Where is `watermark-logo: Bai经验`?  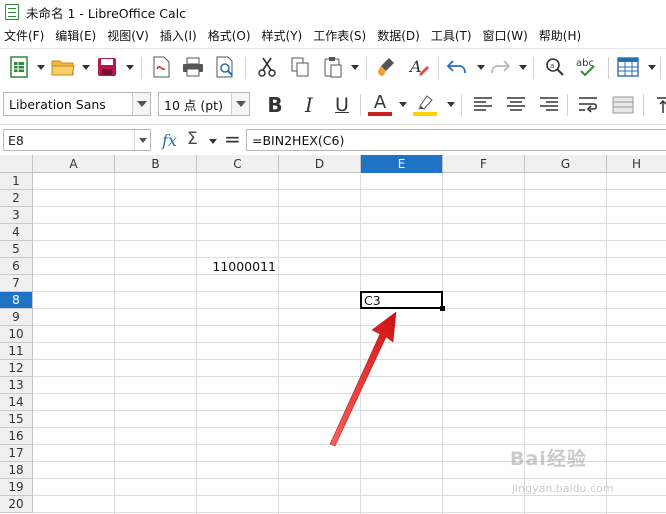 watermark-logo: Bai经验 is located at coordinates (548, 459).